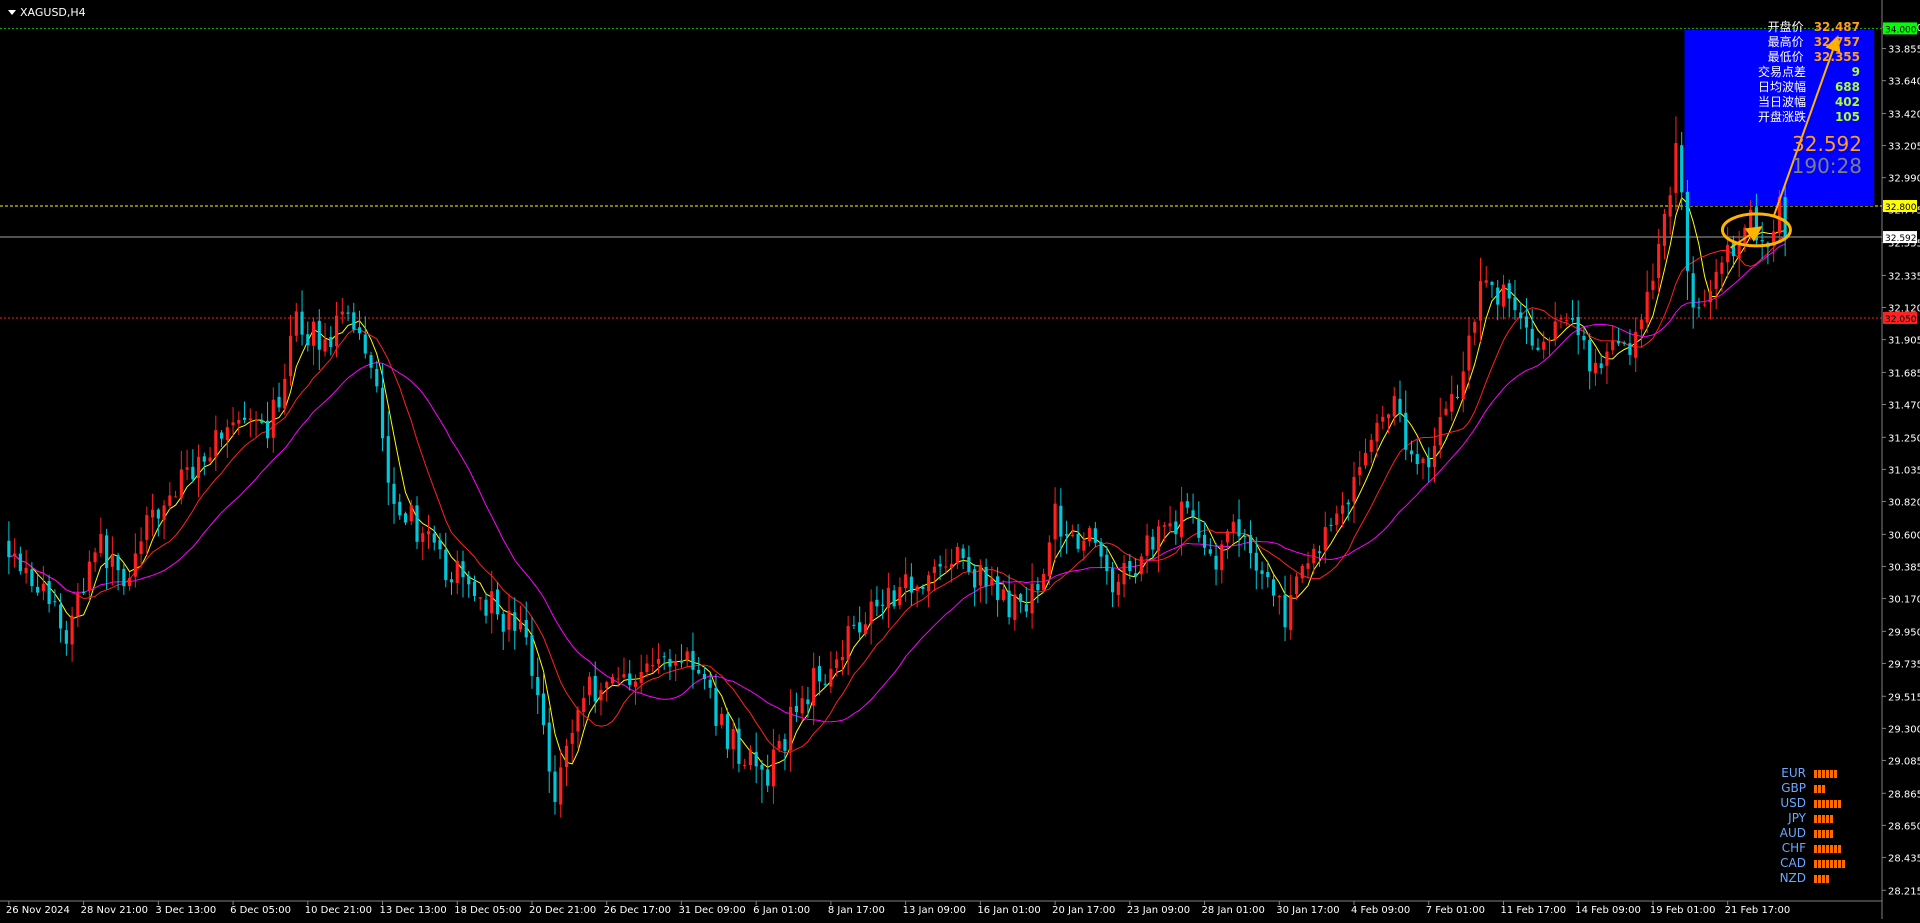  What do you see at coordinates (1836, 57) in the screenshot?
I see `info-value: 32.355` at bounding box center [1836, 57].